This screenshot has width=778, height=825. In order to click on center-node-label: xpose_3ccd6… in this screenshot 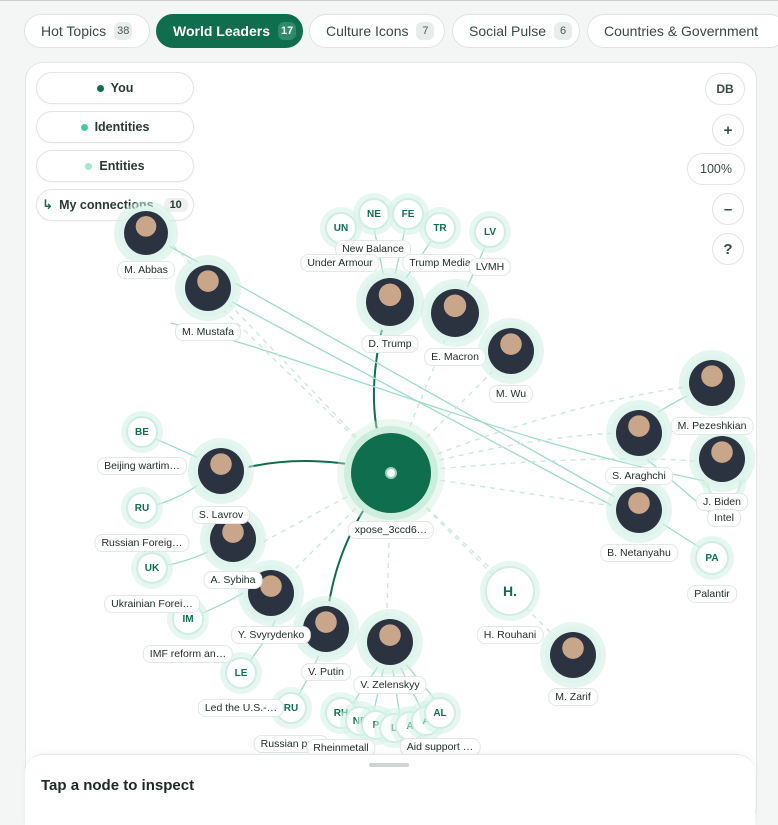, I will do `click(391, 530)`.